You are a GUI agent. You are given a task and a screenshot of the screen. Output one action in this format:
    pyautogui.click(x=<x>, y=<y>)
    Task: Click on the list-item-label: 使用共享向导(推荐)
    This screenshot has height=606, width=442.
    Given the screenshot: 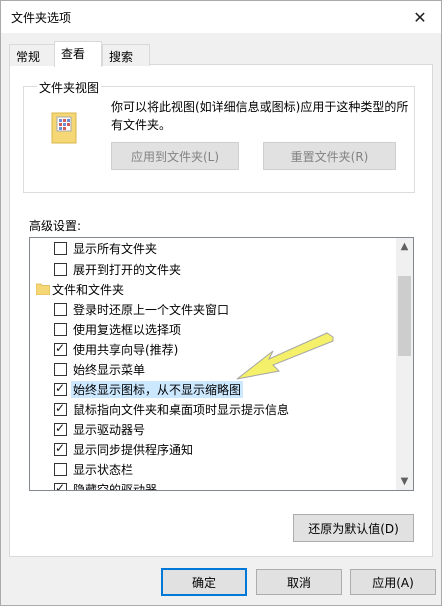 What is the action you would take?
    pyautogui.click(x=126, y=350)
    